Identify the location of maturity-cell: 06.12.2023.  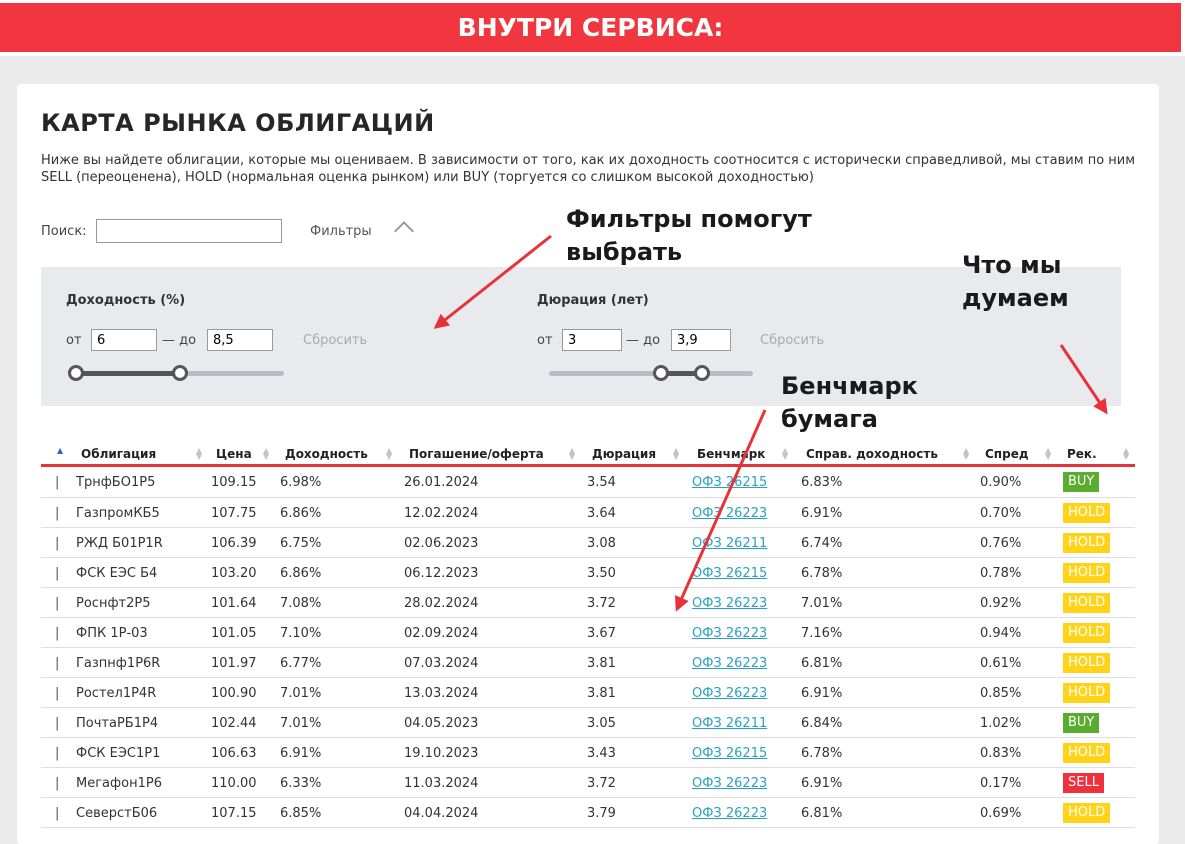
(441, 573).